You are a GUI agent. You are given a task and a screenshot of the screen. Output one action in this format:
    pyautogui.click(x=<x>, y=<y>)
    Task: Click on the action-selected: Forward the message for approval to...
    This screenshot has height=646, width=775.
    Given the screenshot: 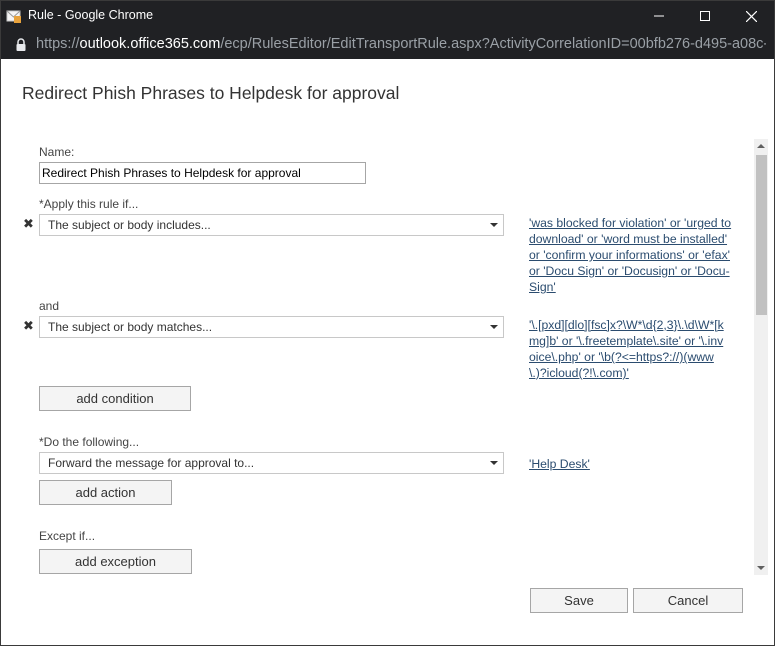 What is the action you would take?
    pyautogui.click(x=151, y=463)
    